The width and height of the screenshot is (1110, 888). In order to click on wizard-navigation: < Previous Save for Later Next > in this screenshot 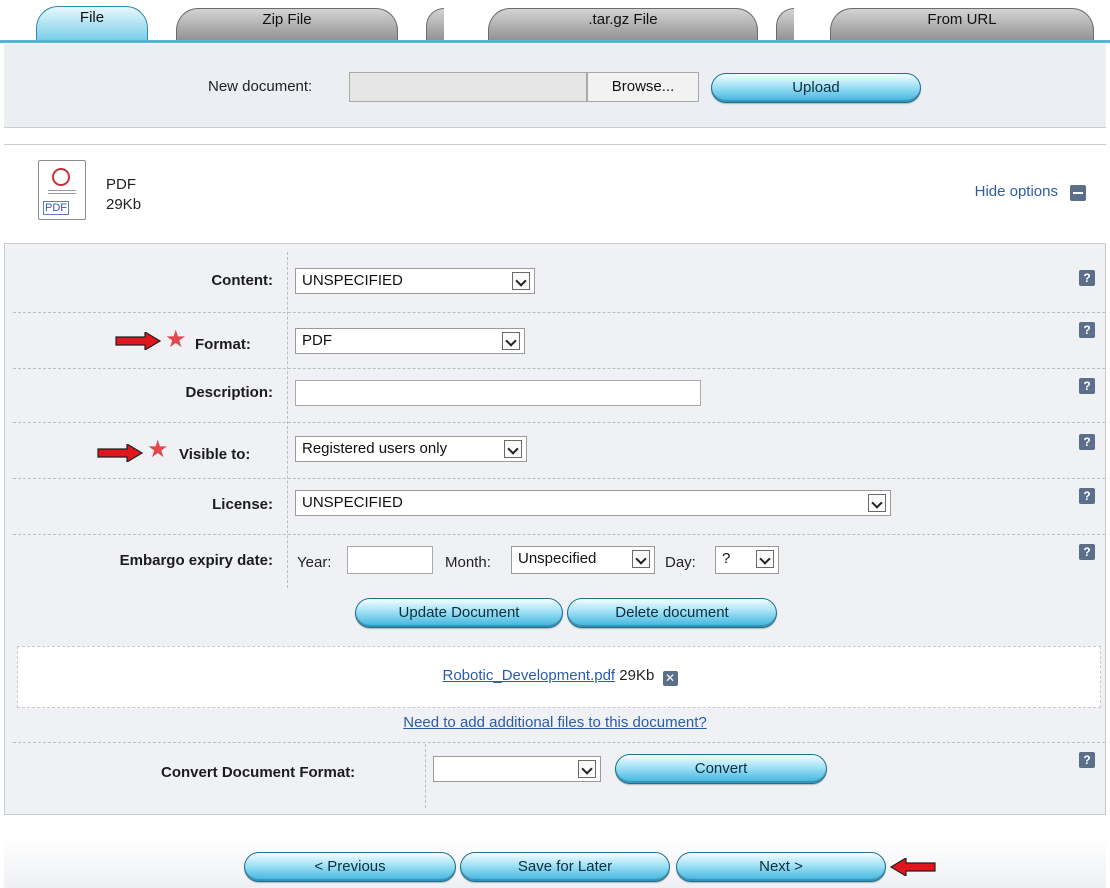, I will do `click(555, 863)`.